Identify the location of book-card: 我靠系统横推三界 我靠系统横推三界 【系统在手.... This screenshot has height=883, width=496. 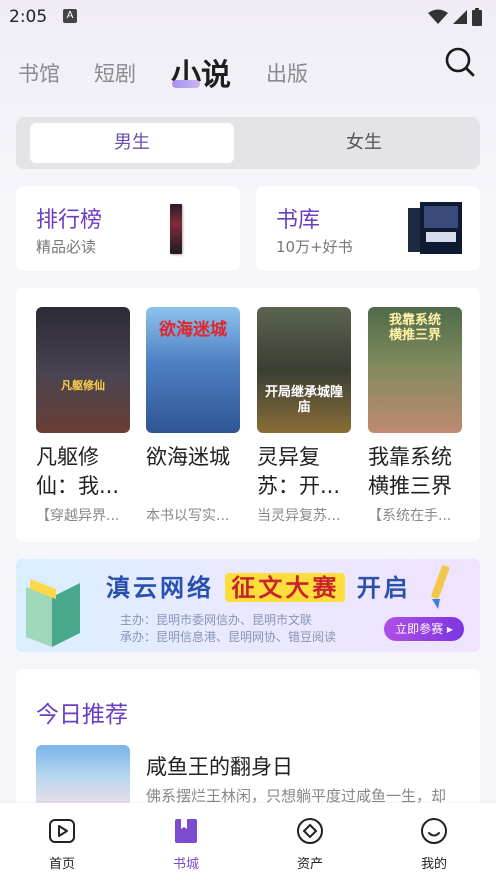
(416, 416).